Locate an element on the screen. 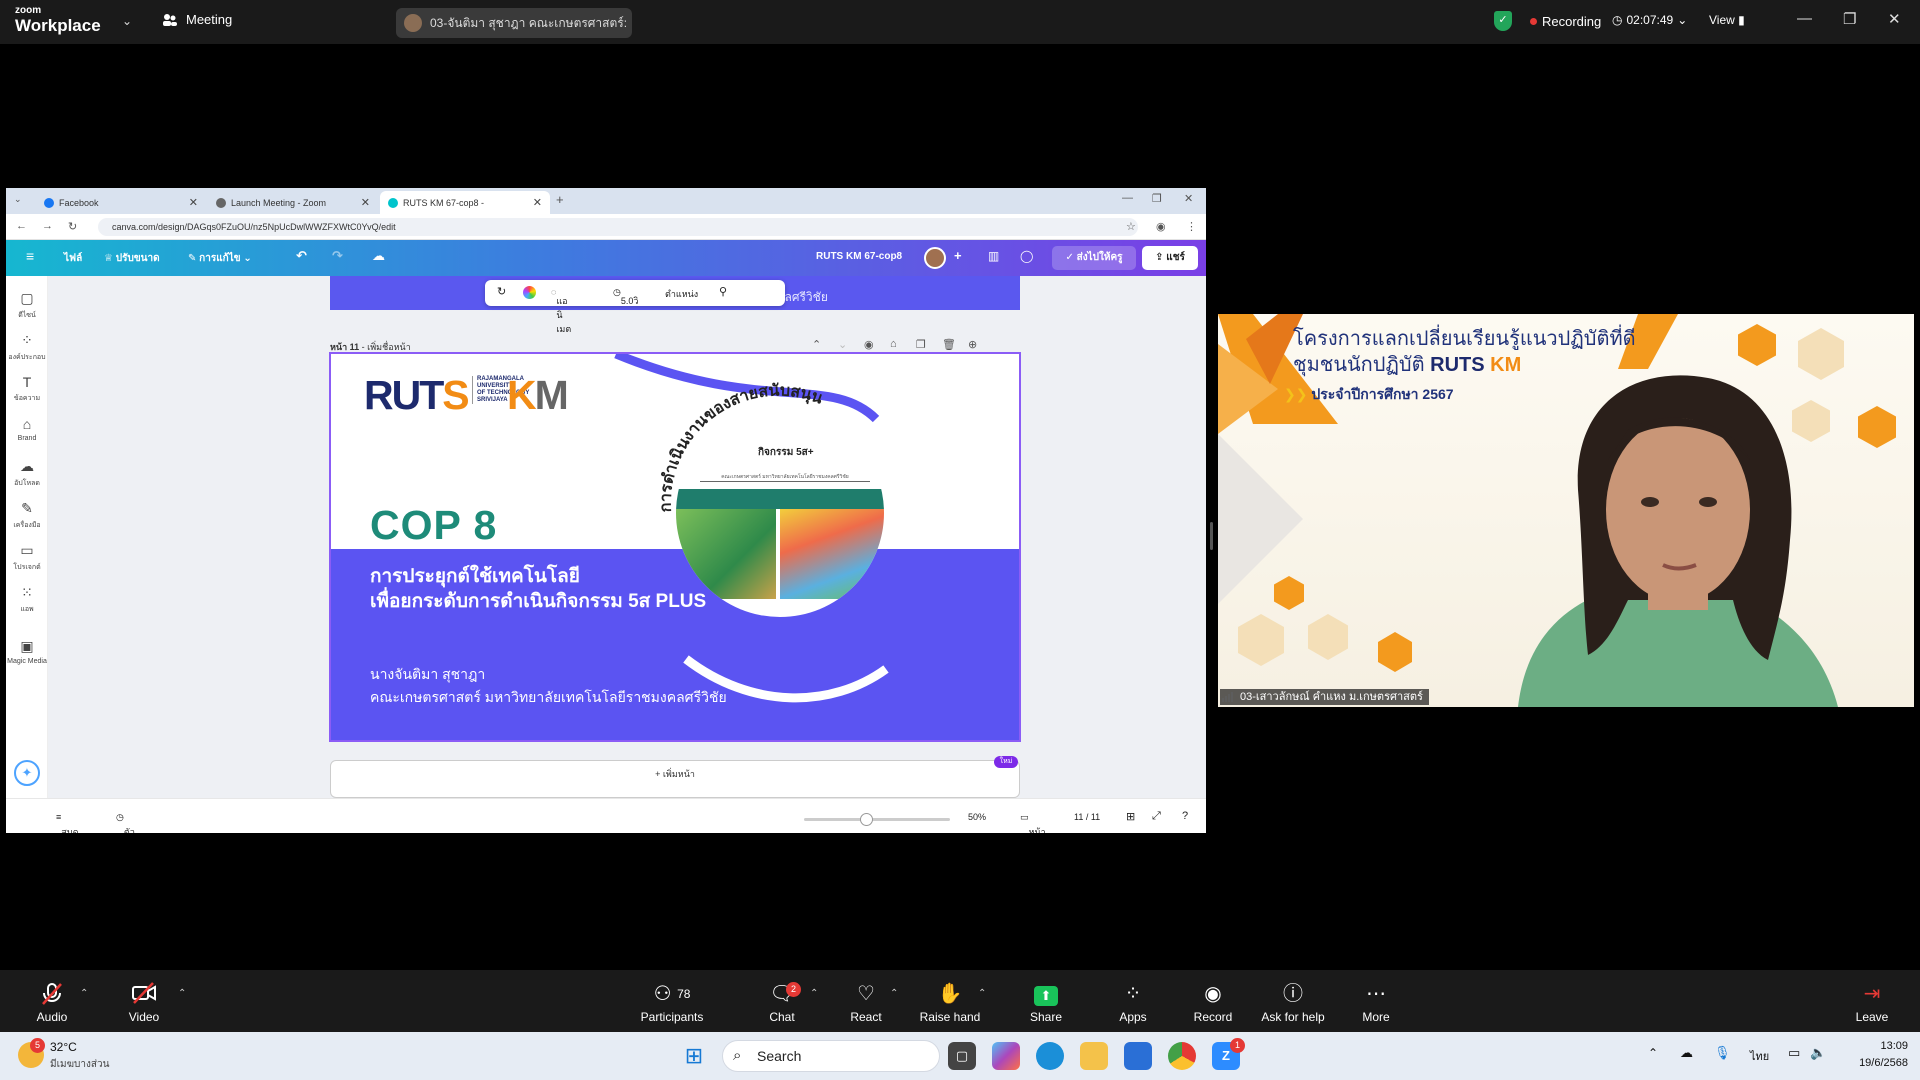 The width and height of the screenshot is (1920, 1080). tab-launch-meeting: Launch Meeting - Zoom ✕ is located at coordinates (293, 202).